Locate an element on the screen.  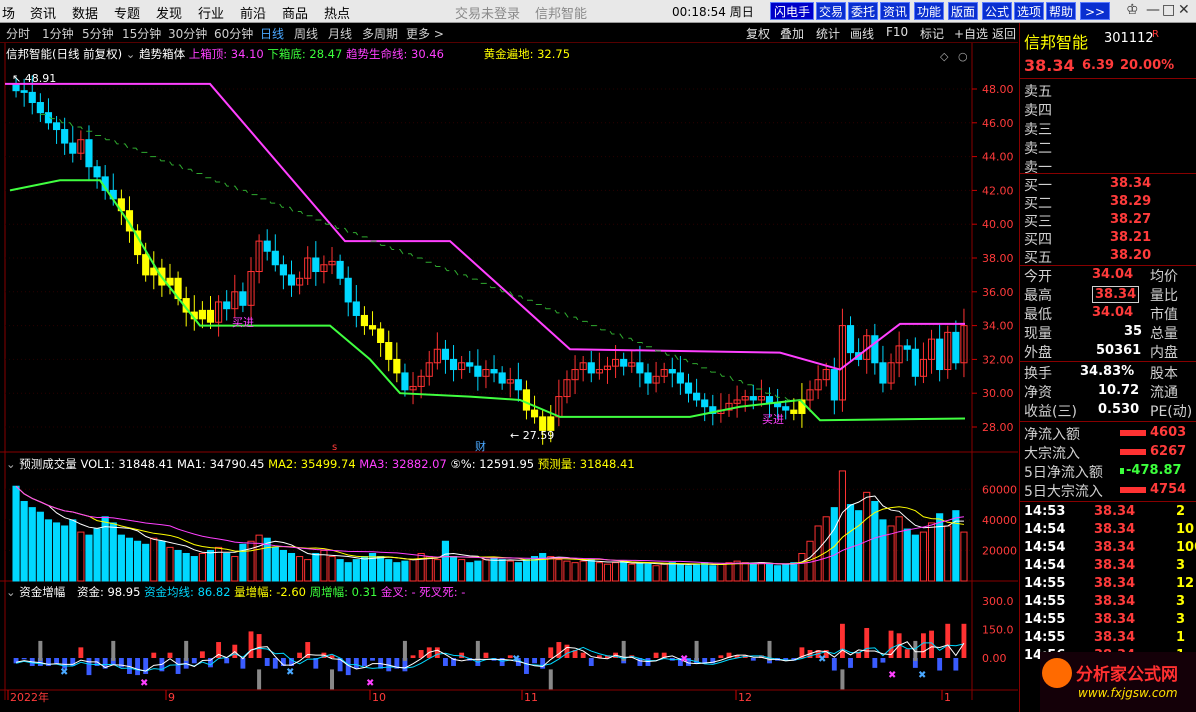
minimize-icon: — is located at coordinates (1153, 10).